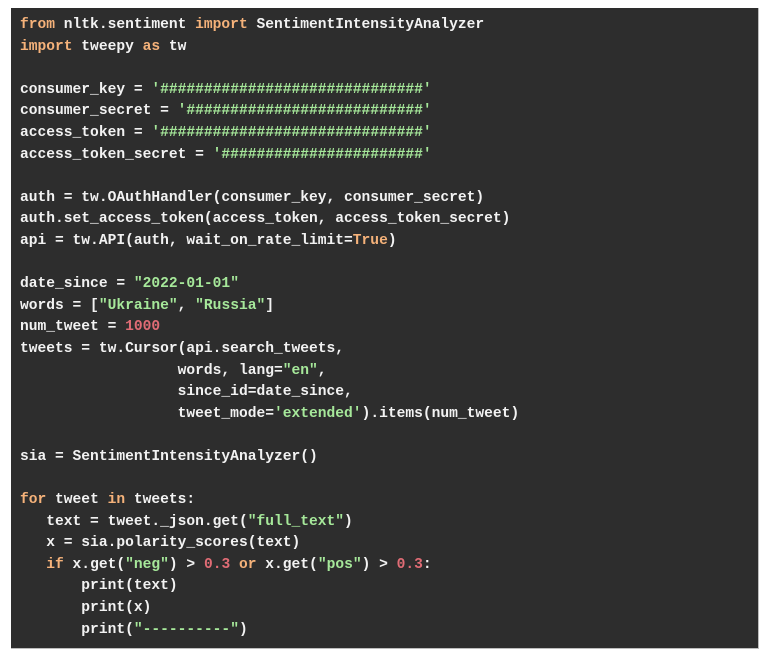 This screenshot has width=769, height=657. Describe the element at coordinates (247, 564) in the screenshot. I see `code-keyword: or` at that location.